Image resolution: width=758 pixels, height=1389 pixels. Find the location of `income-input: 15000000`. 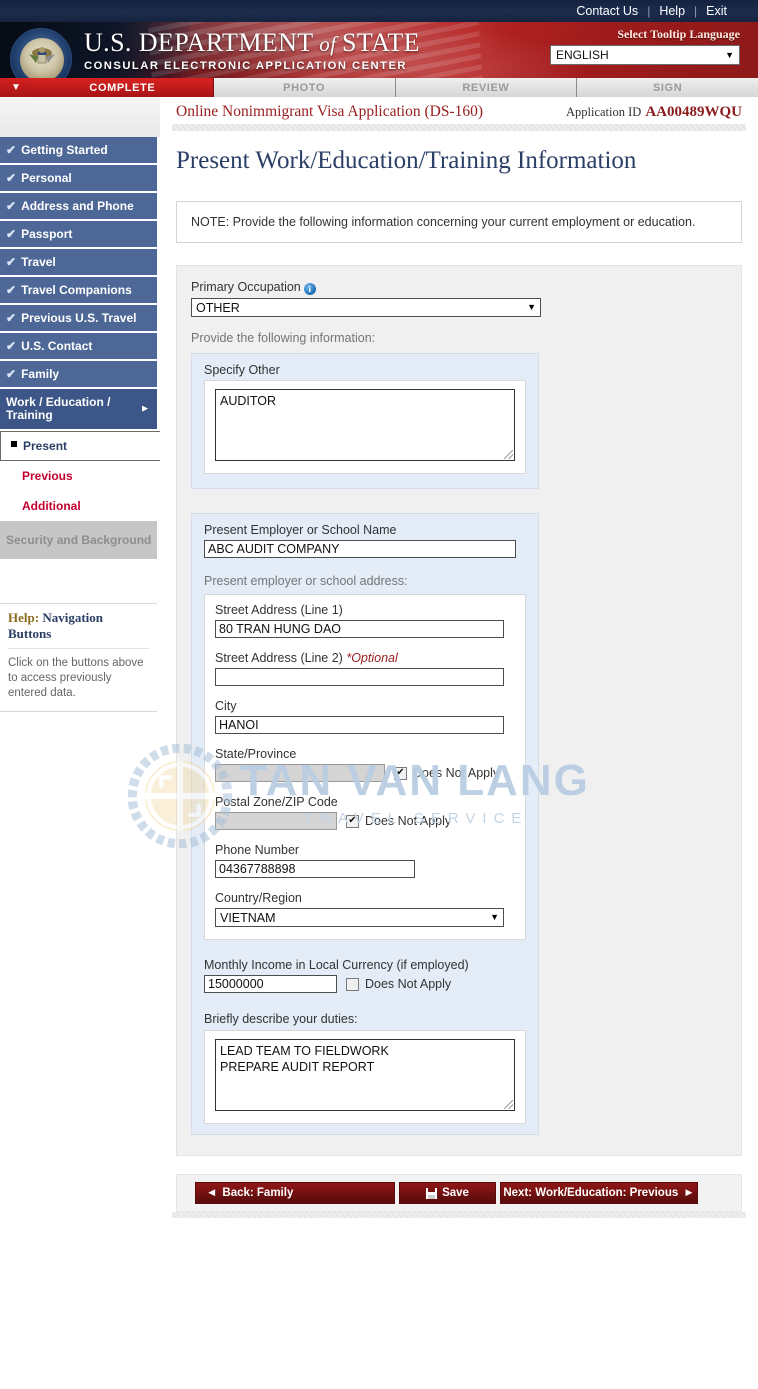

income-input: 15000000 is located at coordinates (270, 984).